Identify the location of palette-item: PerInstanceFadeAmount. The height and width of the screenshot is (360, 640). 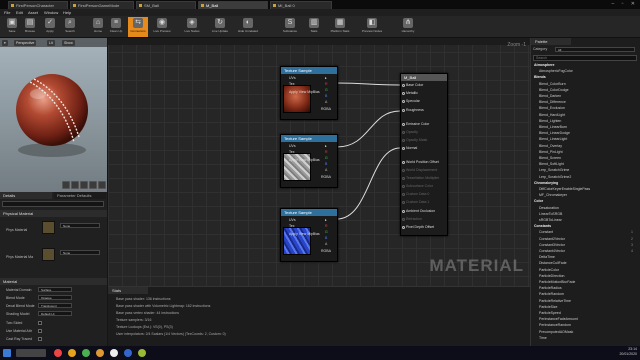
(587, 319).